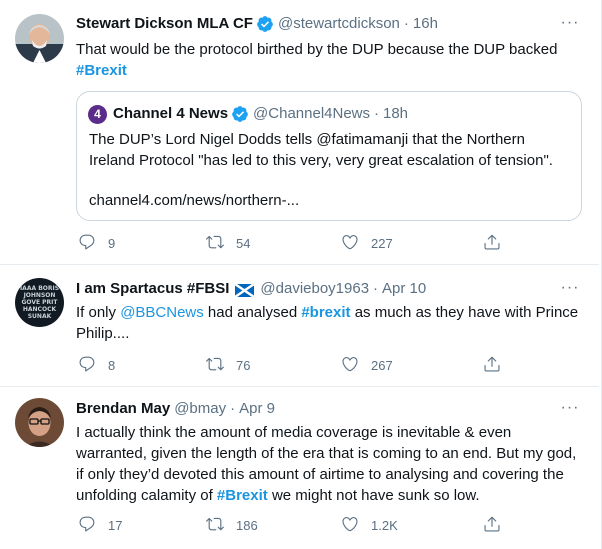  Describe the element at coordinates (243, 365) in the screenshot. I see `retweet-count: 76` at that location.